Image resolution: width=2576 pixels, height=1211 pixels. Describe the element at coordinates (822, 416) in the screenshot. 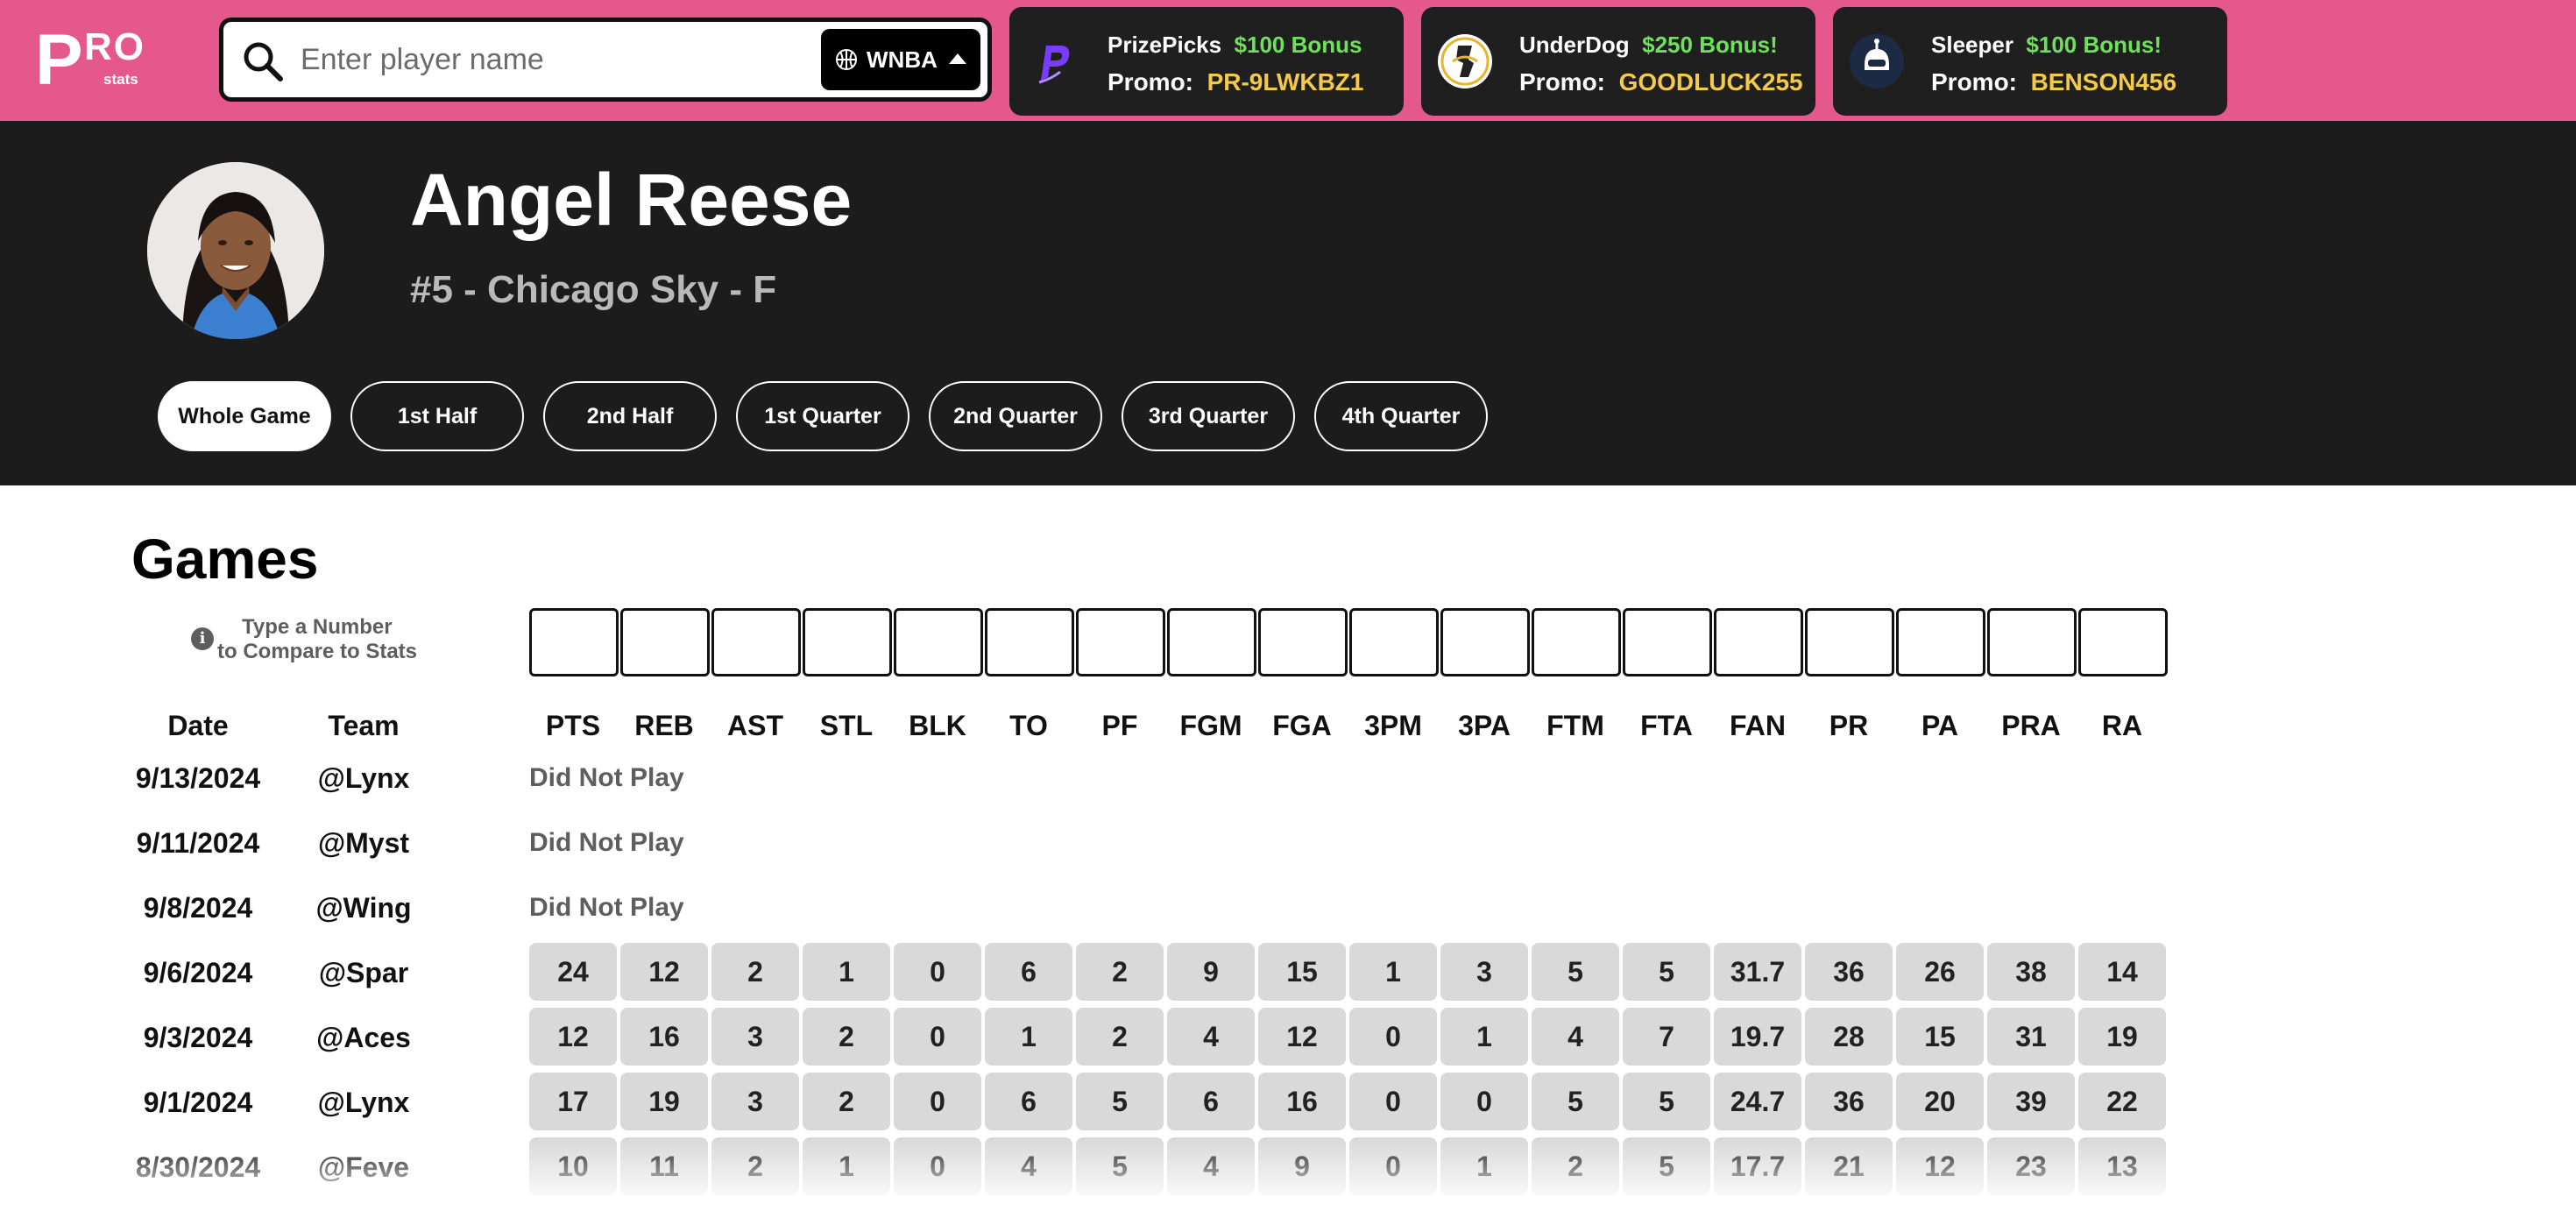

I see `tab-1st-quarter: 1st Quarter` at that location.